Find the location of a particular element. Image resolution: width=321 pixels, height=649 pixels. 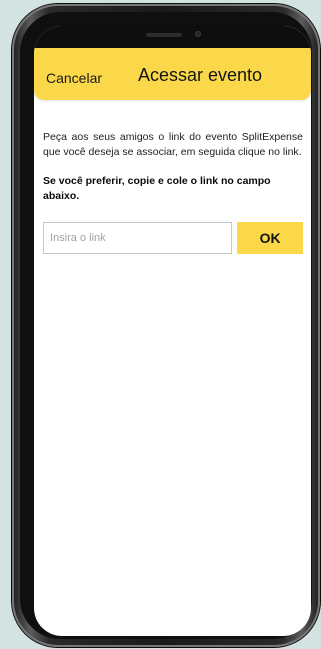

link-entry-row: OK is located at coordinates (173, 238).